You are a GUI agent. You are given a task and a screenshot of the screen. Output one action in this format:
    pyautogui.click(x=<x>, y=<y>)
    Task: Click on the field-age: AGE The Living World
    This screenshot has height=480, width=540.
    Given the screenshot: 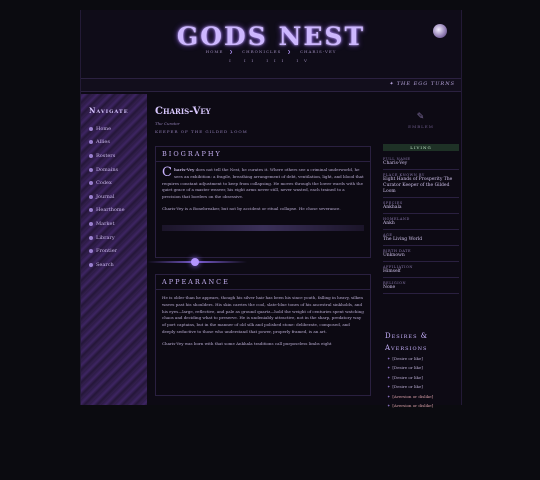 What is the action you would take?
    pyautogui.click(x=421, y=238)
    